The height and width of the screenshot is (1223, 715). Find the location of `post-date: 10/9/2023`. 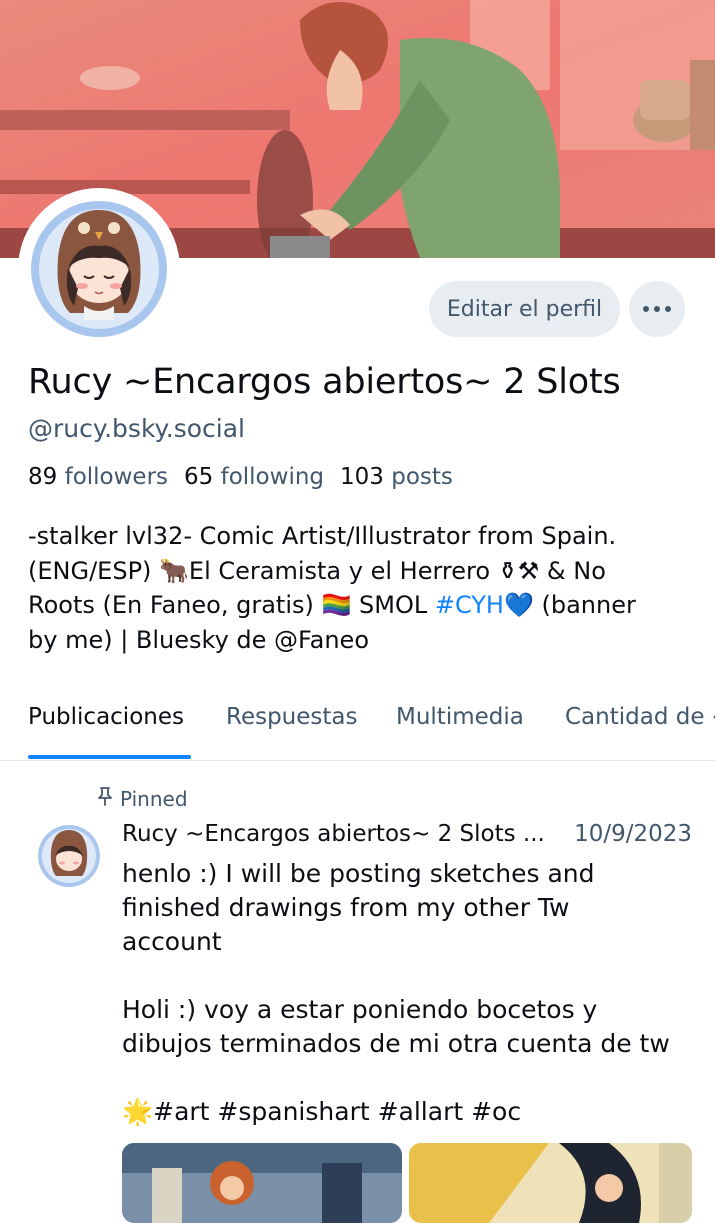

post-date: 10/9/2023 is located at coordinates (633, 834).